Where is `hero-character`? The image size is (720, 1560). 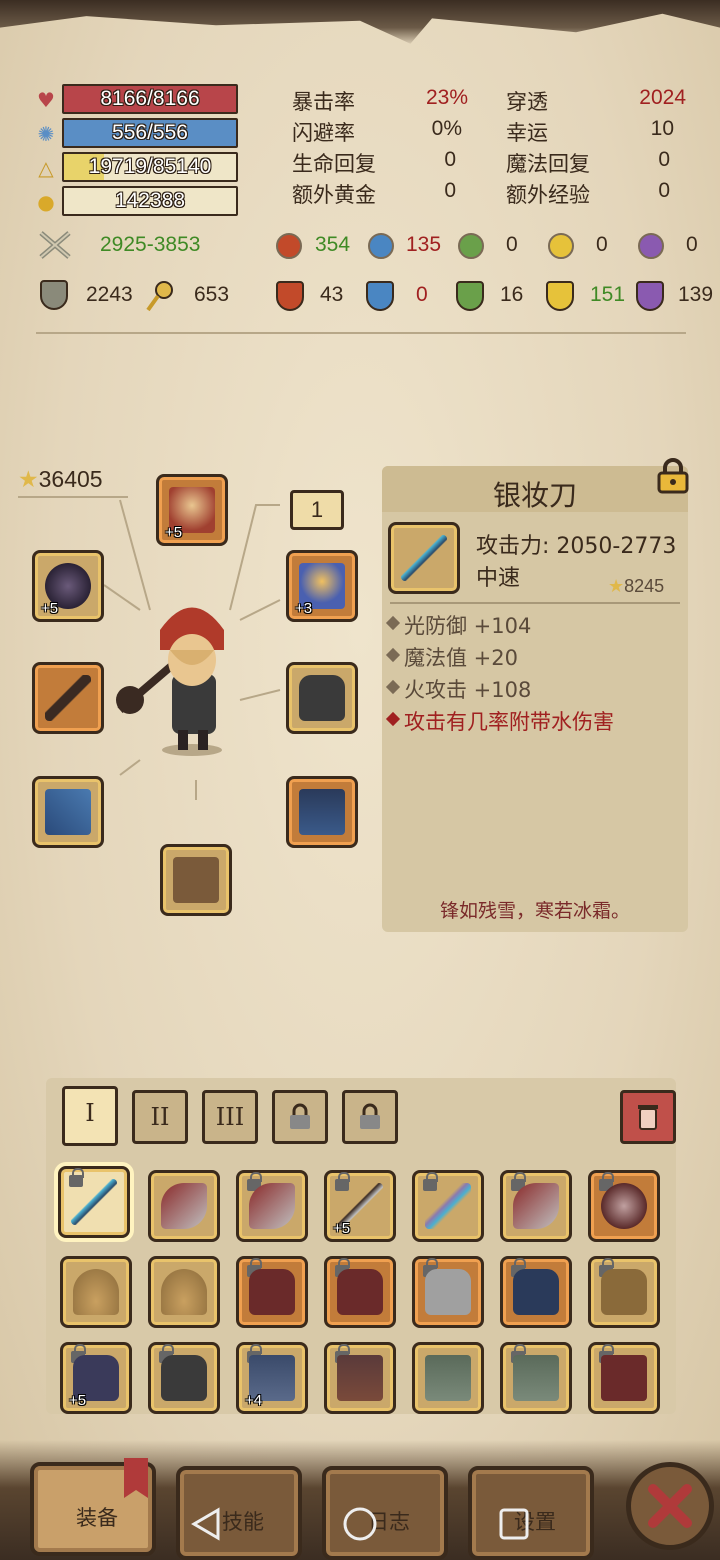 hero-character is located at coordinates (170, 681).